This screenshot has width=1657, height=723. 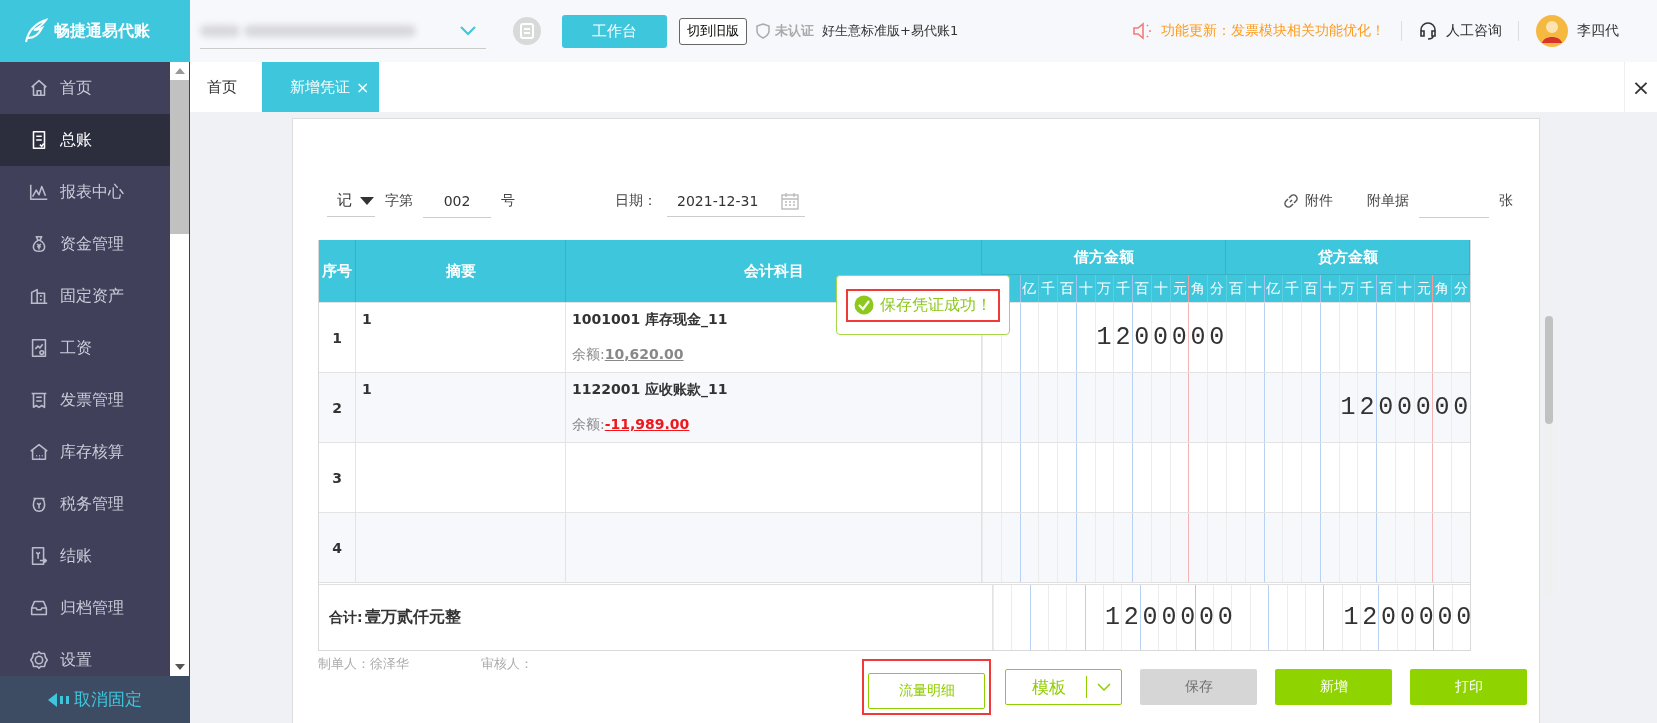 What do you see at coordinates (650, 320) in the screenshot?
I see `account-cell: 1001001 库存现金_11` at bounding box center [650, 320].